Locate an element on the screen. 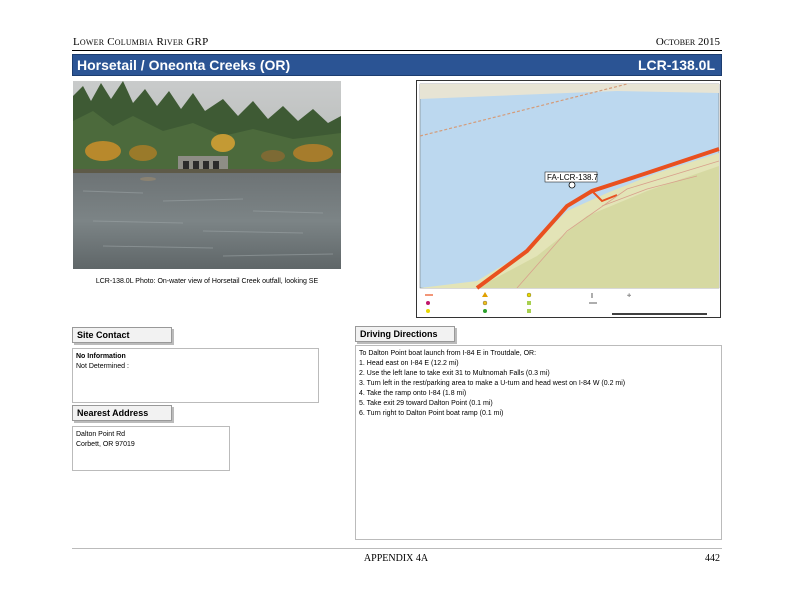 This screenshot has width=792, height=612. map-site-label: FA-LCR-138.7 is located at coordinates (573, 177).